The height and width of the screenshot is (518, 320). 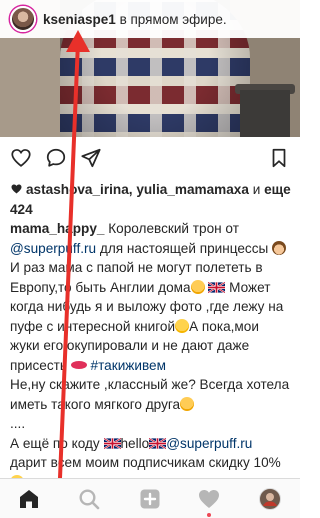 I want to click on caption-part9: дарит всем моим подписчикам скидку 10%, so click(x=145, y=462).